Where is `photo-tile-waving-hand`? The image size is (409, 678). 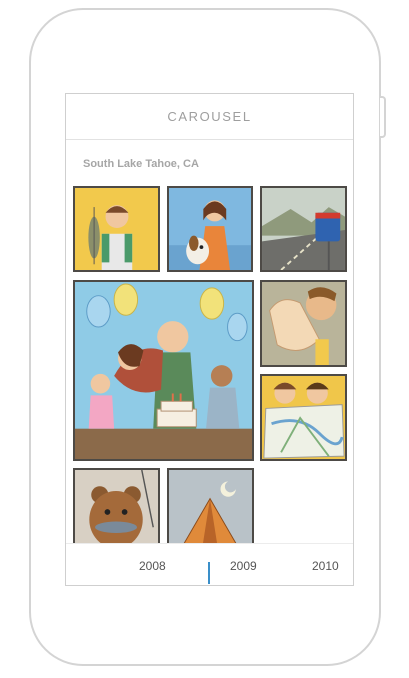
photo-tile-waving-hand is located at coordinates (303, 323).